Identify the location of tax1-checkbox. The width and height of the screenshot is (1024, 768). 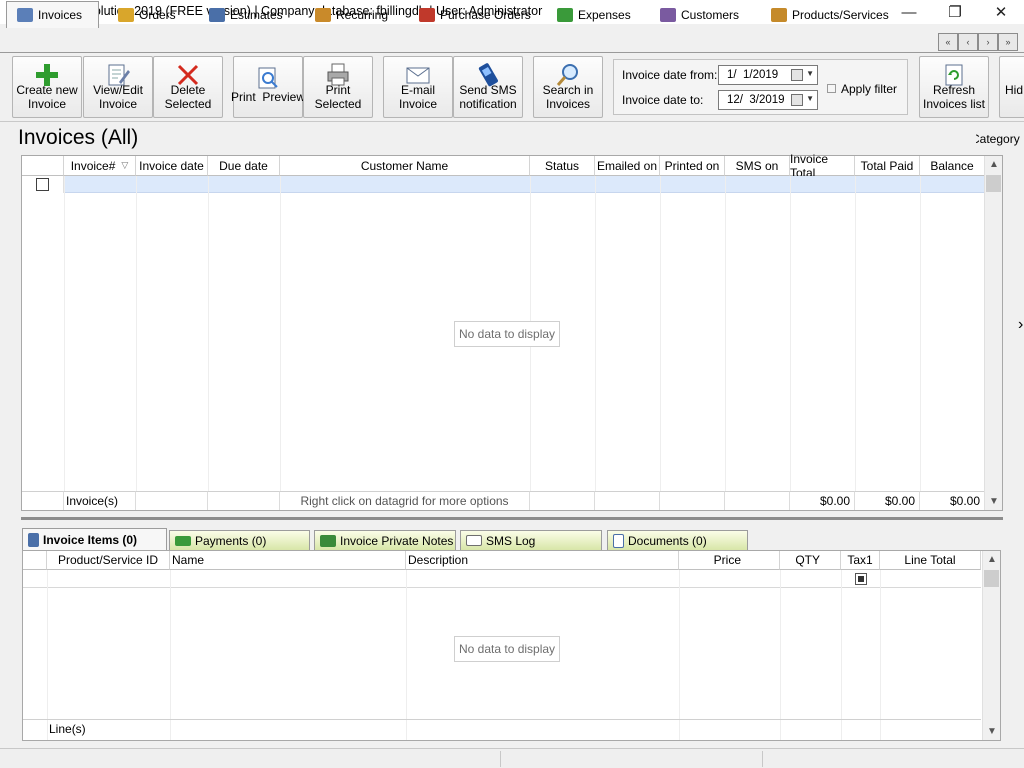
(861, 579).